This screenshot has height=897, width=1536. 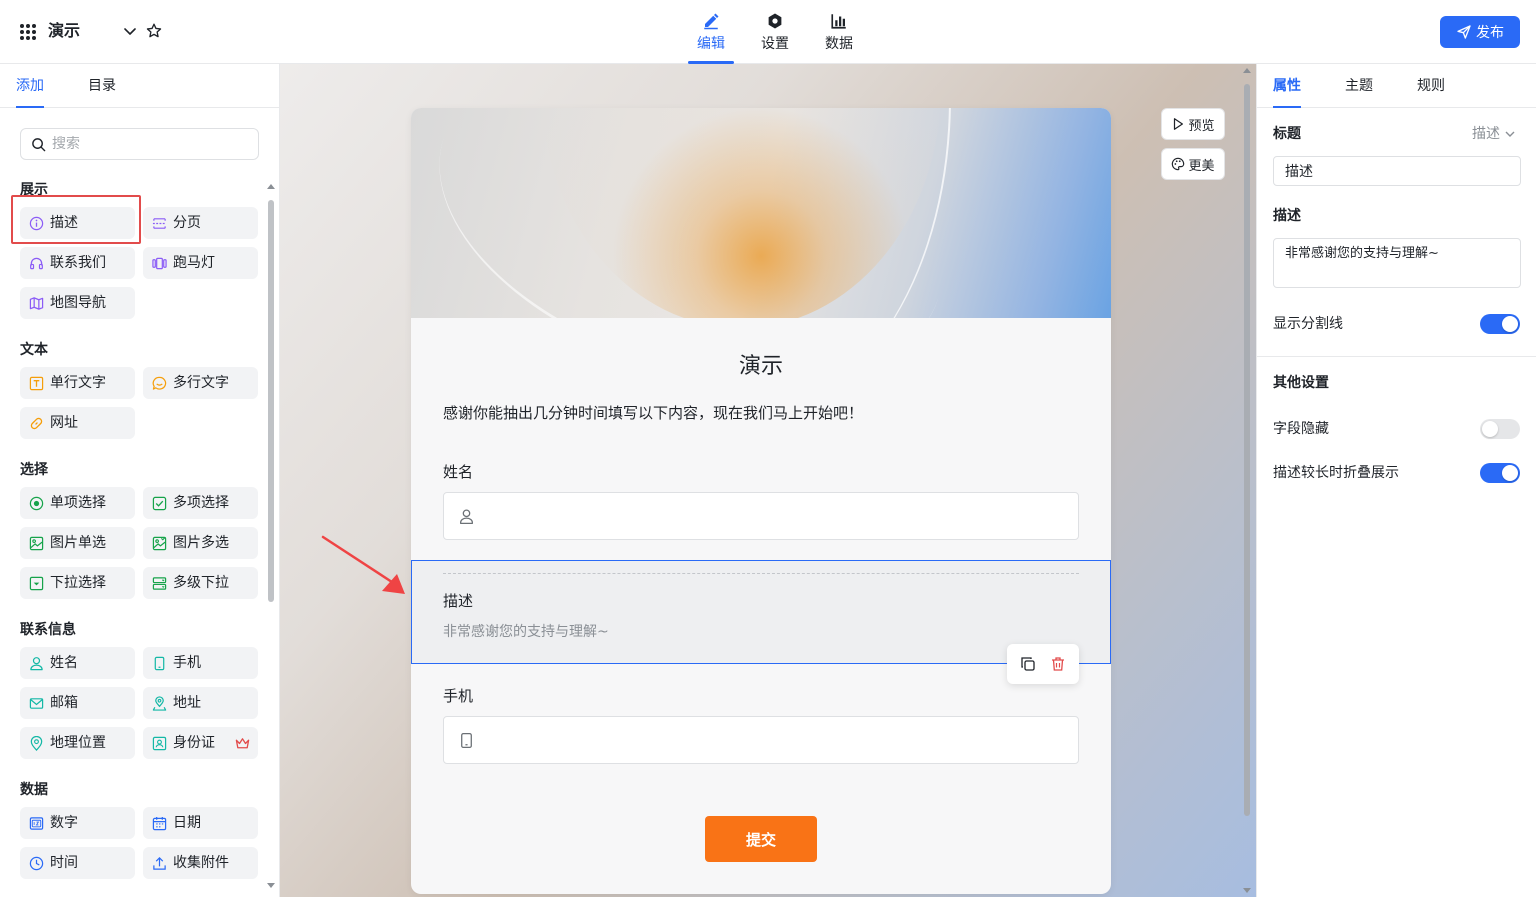 What do you see at coordinates (1359, 86) in the screenshot?
I see `tab-theme: 主题` at bounding box center [1359, 86].